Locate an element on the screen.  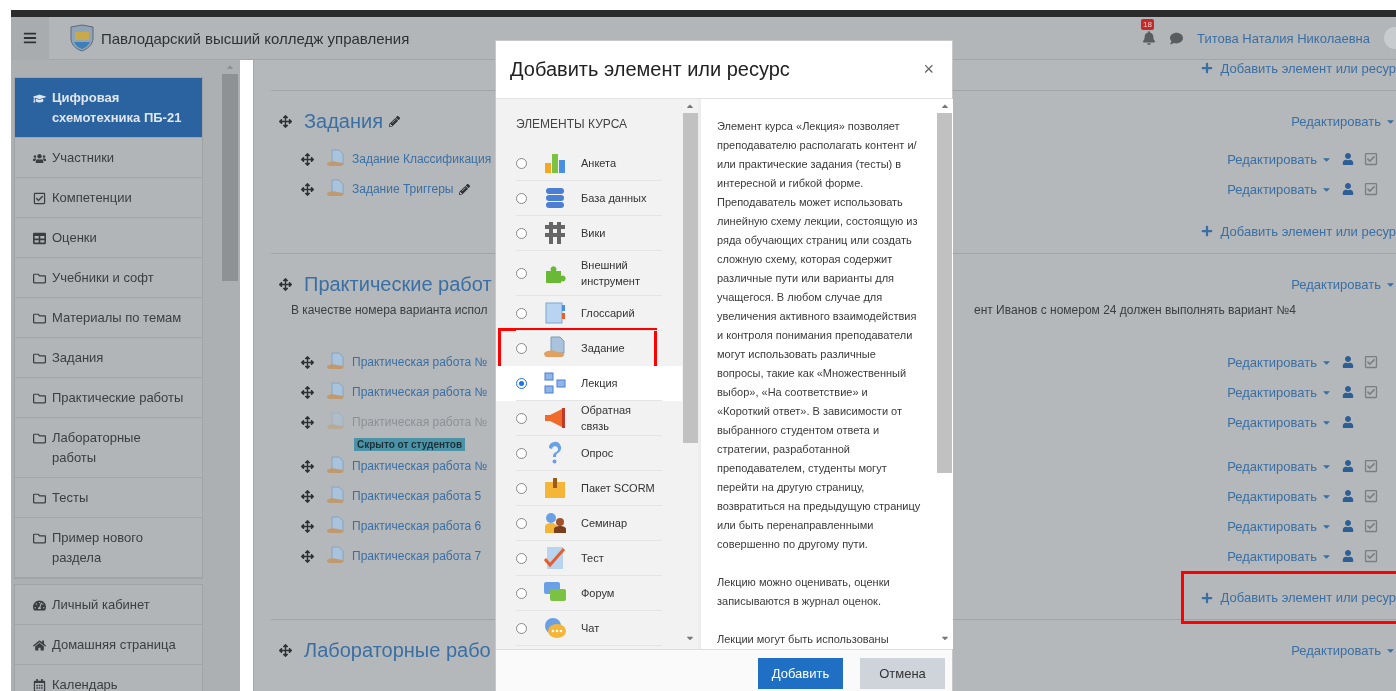
module-option: Анкета is located at coordinates (589, 163).